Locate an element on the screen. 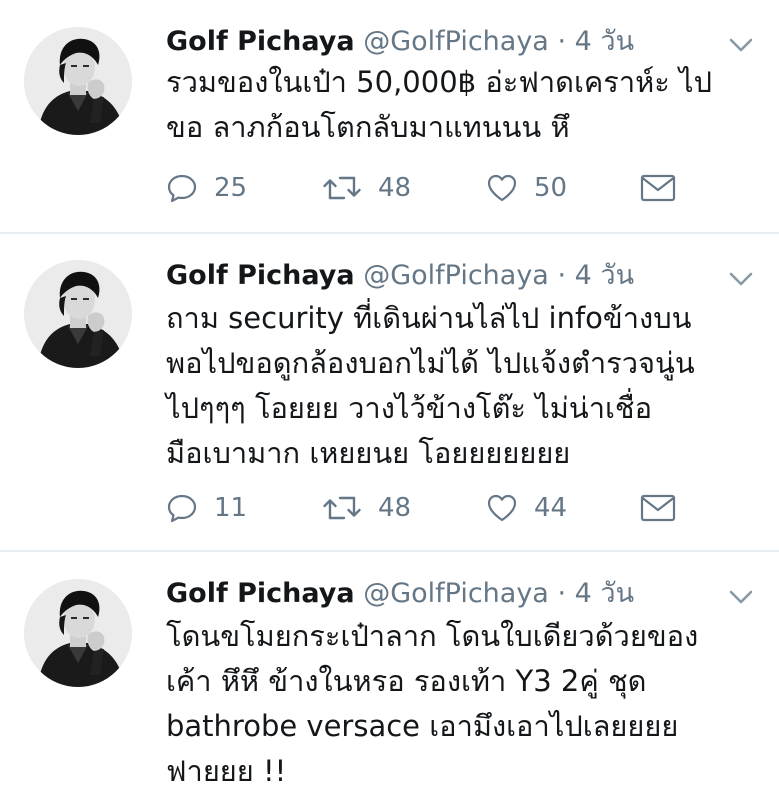 This screenshot has width=779, height=794. tweet-text-line: พอไปขอดูกล้องบอกไม่ได้ ไปแจ้งตำรวจนู่น is located at coordinates (430, 363).